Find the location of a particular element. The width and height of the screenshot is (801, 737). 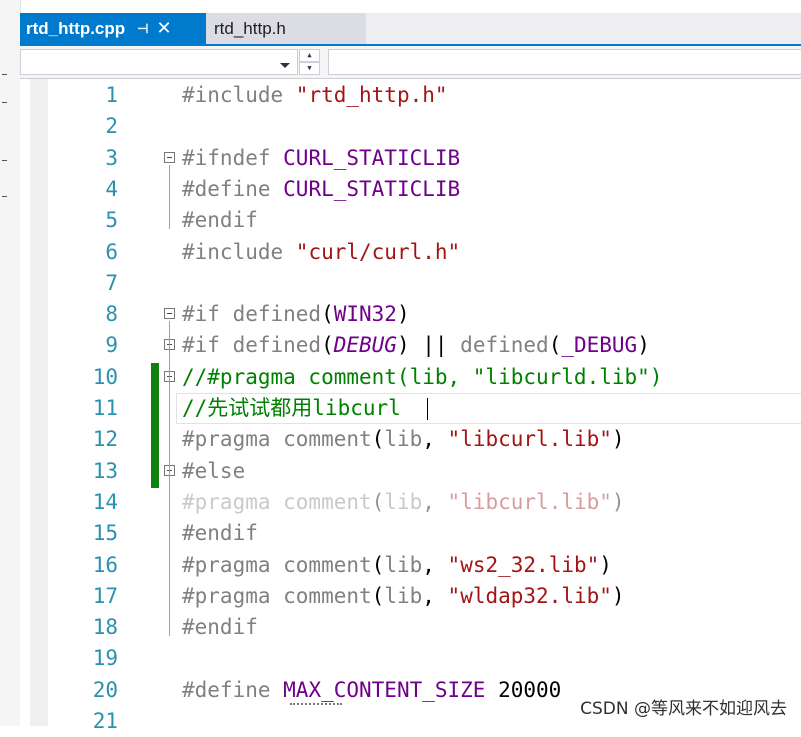

code-text: #if defined(DEBUG) || defined(_DEBUG) is located at coordinates (416, 345).